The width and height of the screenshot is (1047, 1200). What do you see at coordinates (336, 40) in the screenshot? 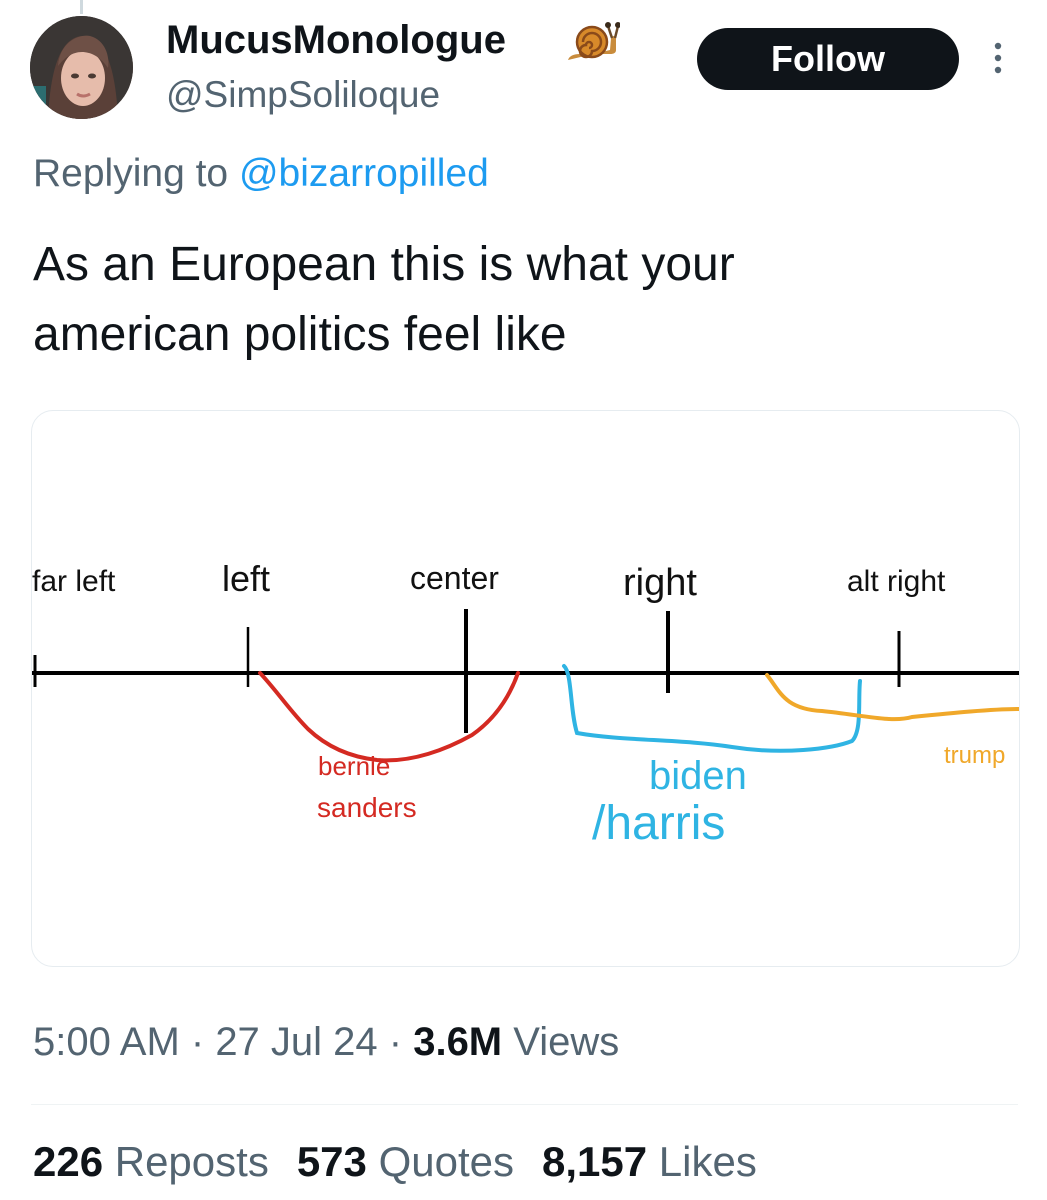
I see `display-name: MucusMonologue` at bounding box center [336, 40].